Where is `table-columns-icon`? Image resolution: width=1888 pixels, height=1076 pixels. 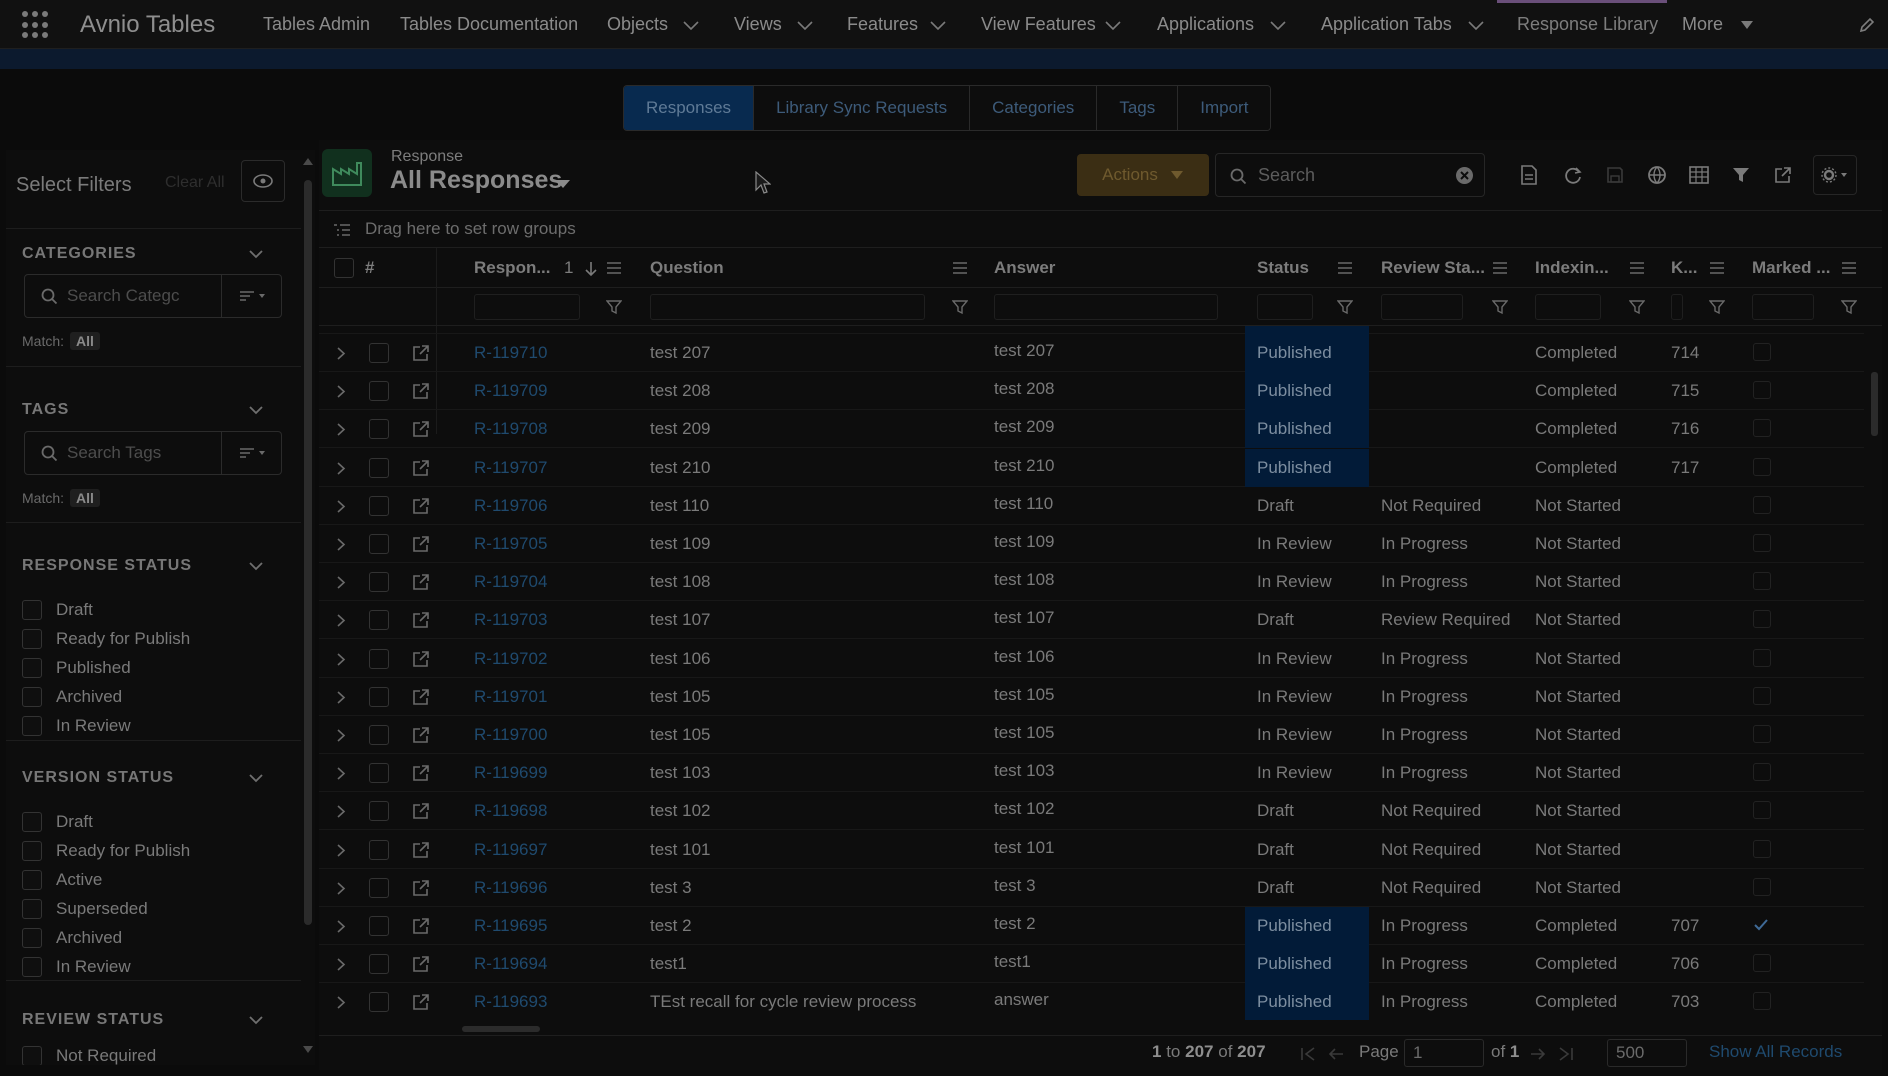
table-columns-icon is located at coordinates (1699, 175).